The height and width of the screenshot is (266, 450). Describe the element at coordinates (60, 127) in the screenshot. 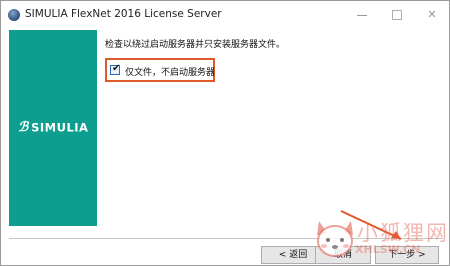

I see `brand-name: SIMULIA` at that location.